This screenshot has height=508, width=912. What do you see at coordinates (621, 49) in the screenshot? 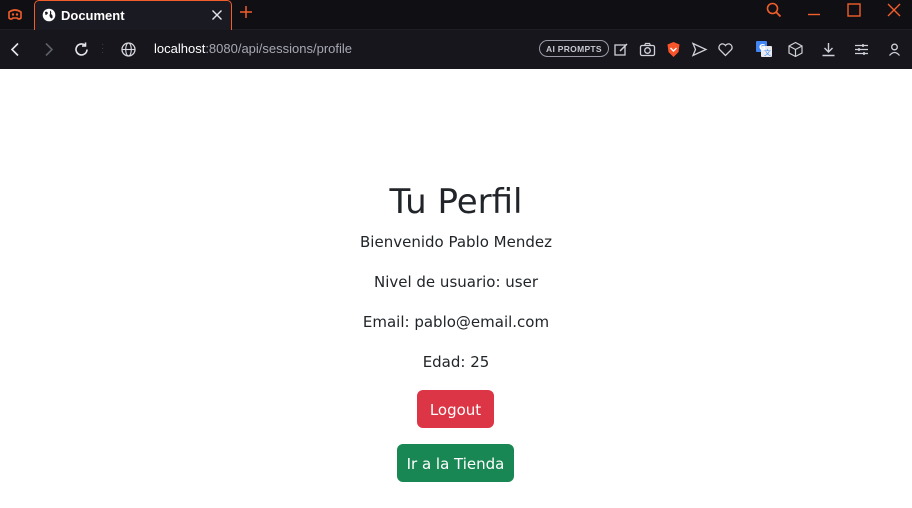
I see `edit-icon` at bounding box center [621, 49].